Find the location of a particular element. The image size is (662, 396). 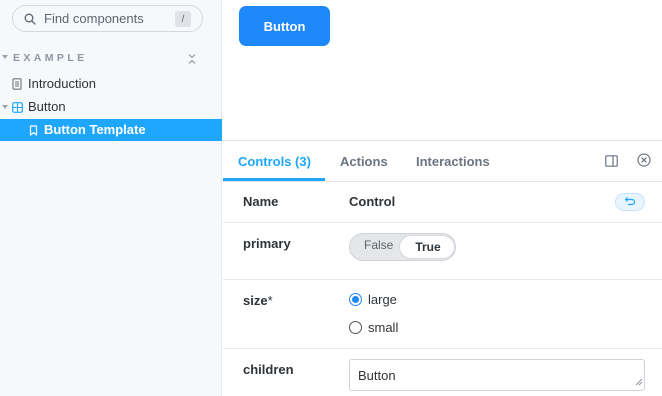

reset-controls-button is located at coordinates (630, 202).